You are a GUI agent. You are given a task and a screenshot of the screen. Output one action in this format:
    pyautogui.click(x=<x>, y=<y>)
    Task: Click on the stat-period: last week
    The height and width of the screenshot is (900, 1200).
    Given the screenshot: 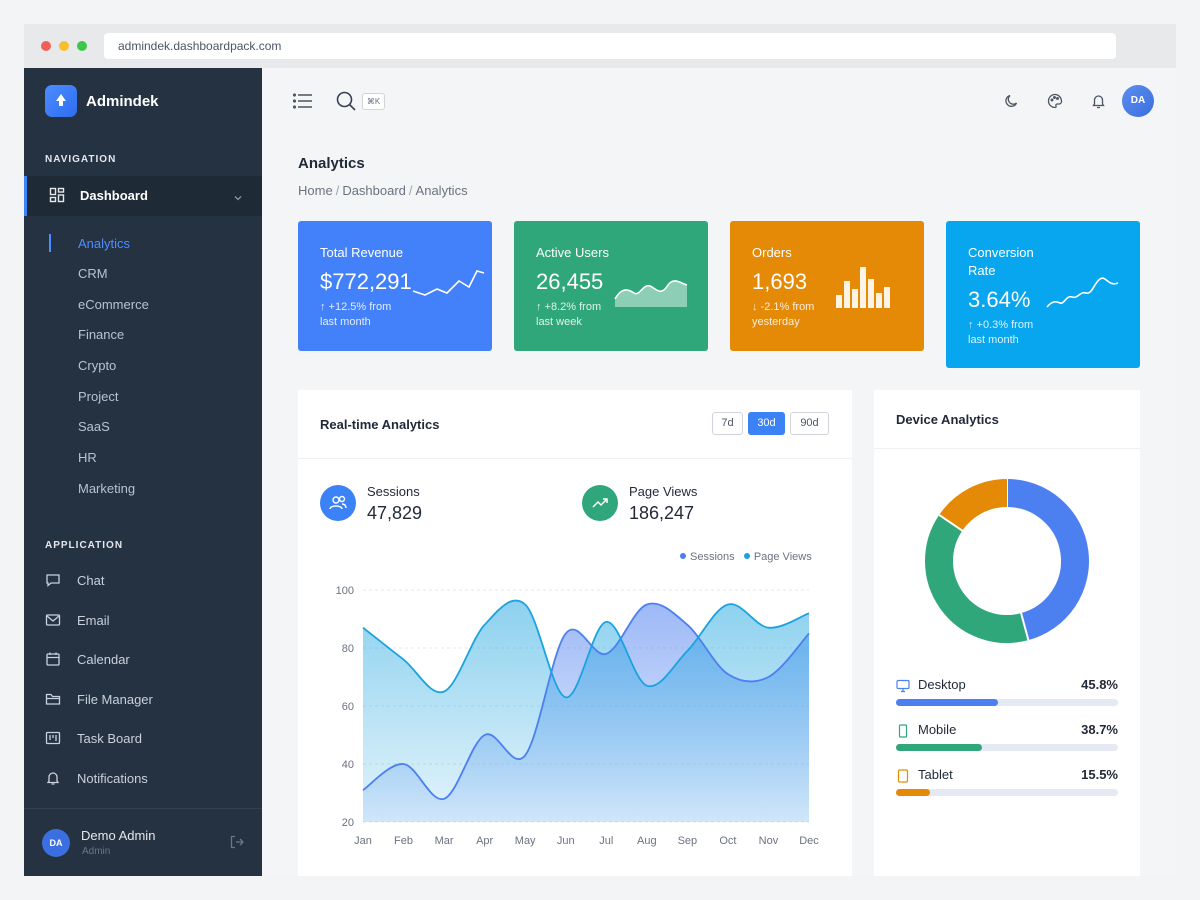 What is the action you would take?
    pyautogui.click(x=559, y=322)
    